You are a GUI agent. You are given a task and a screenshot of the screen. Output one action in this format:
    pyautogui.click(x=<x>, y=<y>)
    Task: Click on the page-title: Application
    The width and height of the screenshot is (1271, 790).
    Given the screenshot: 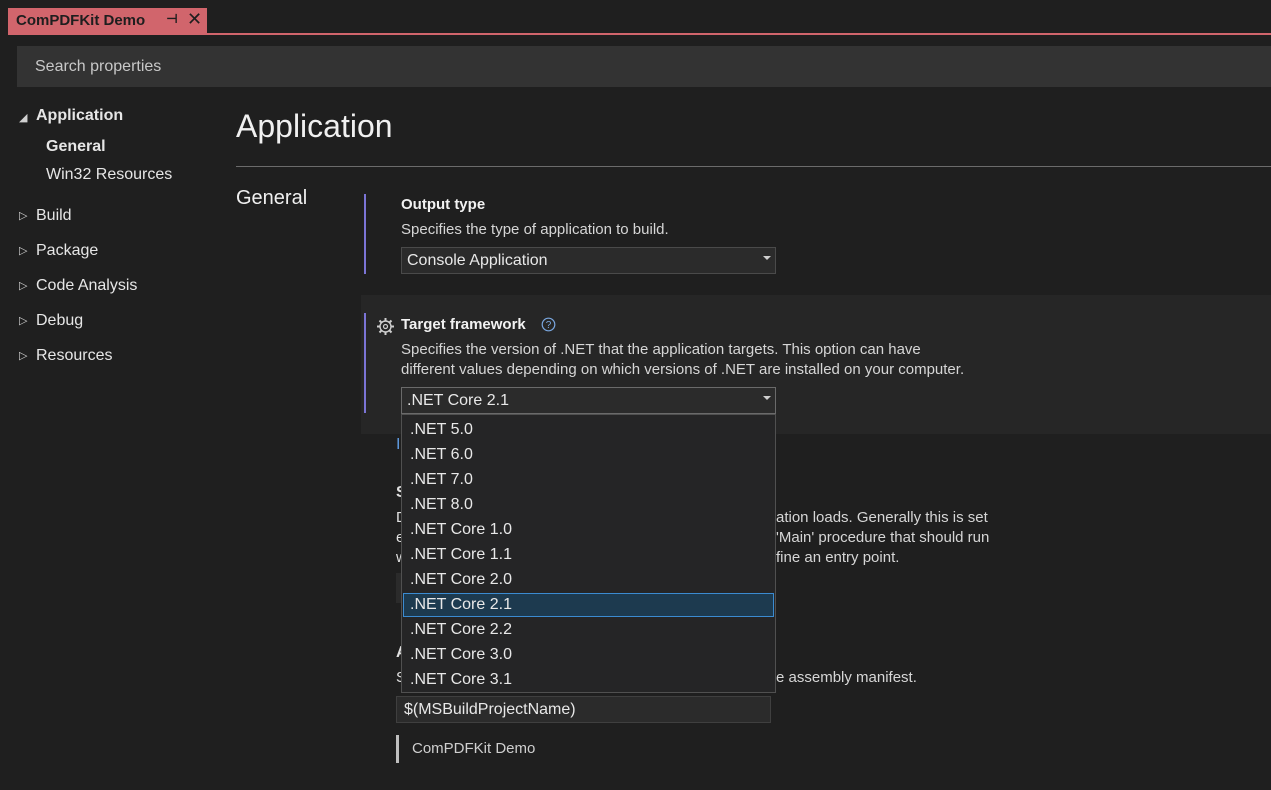 What is the action you would take?
    pyautogui.click(x=314, y=126)
    